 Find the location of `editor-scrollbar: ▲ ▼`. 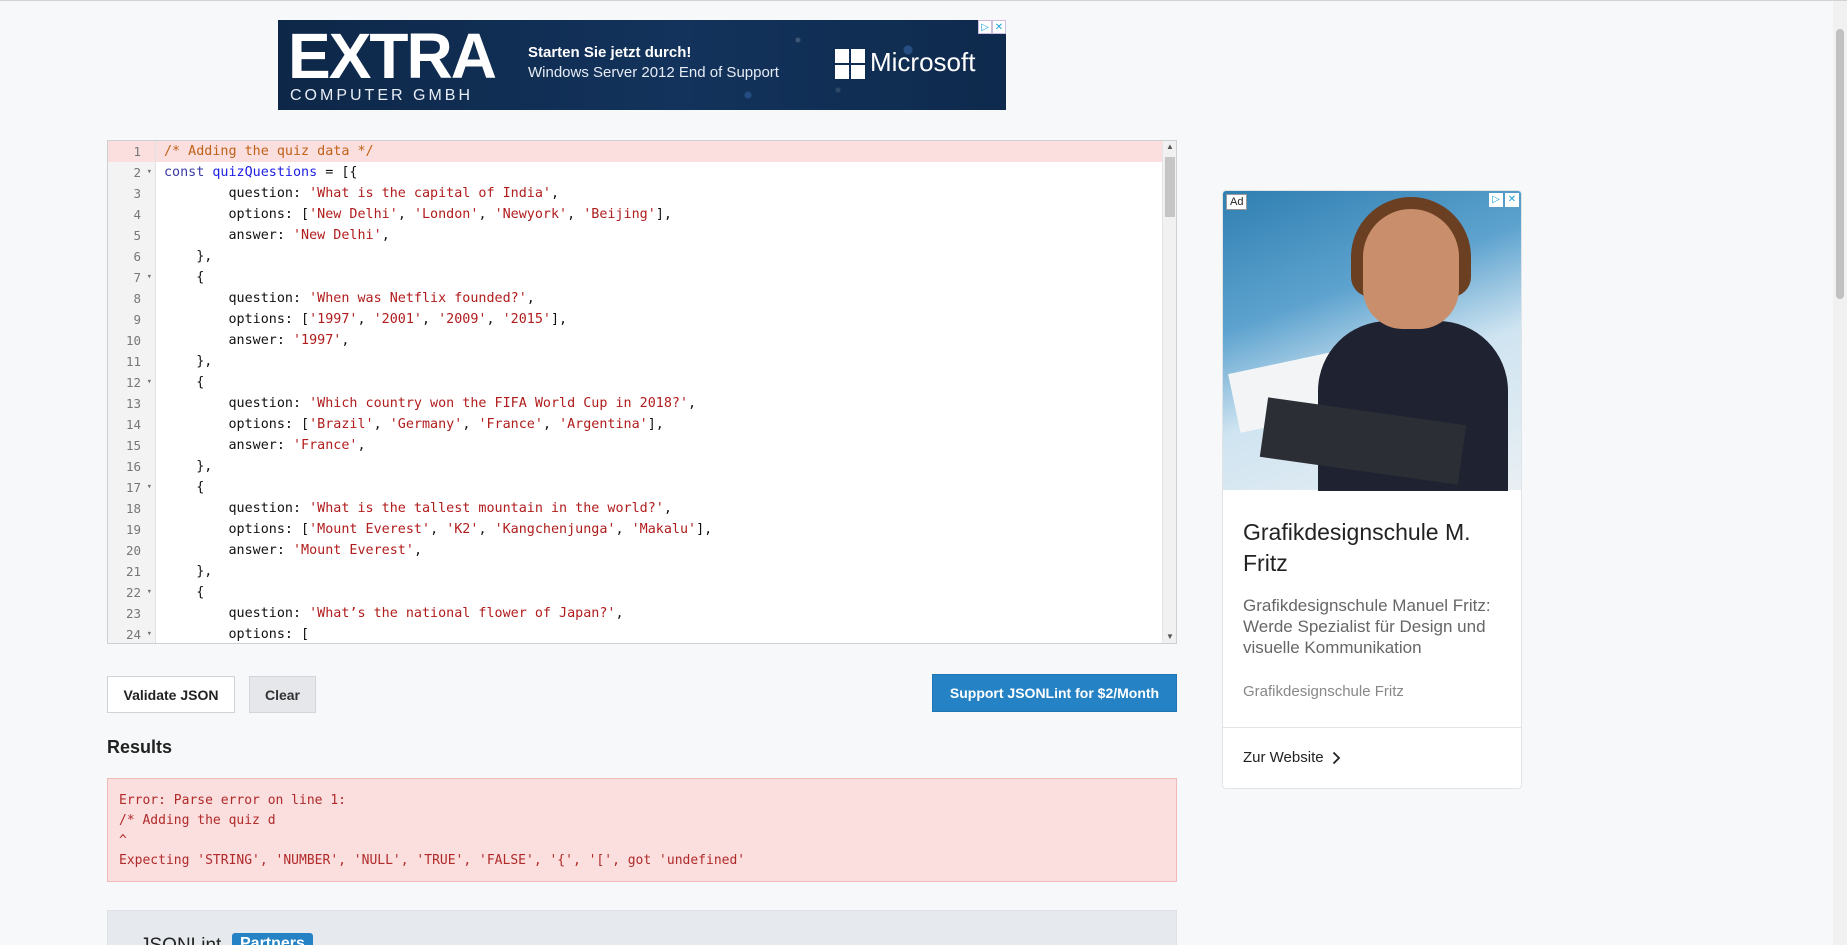

editor-scrollbar: ▲ ▼ is located at coordinates (1169, 392).